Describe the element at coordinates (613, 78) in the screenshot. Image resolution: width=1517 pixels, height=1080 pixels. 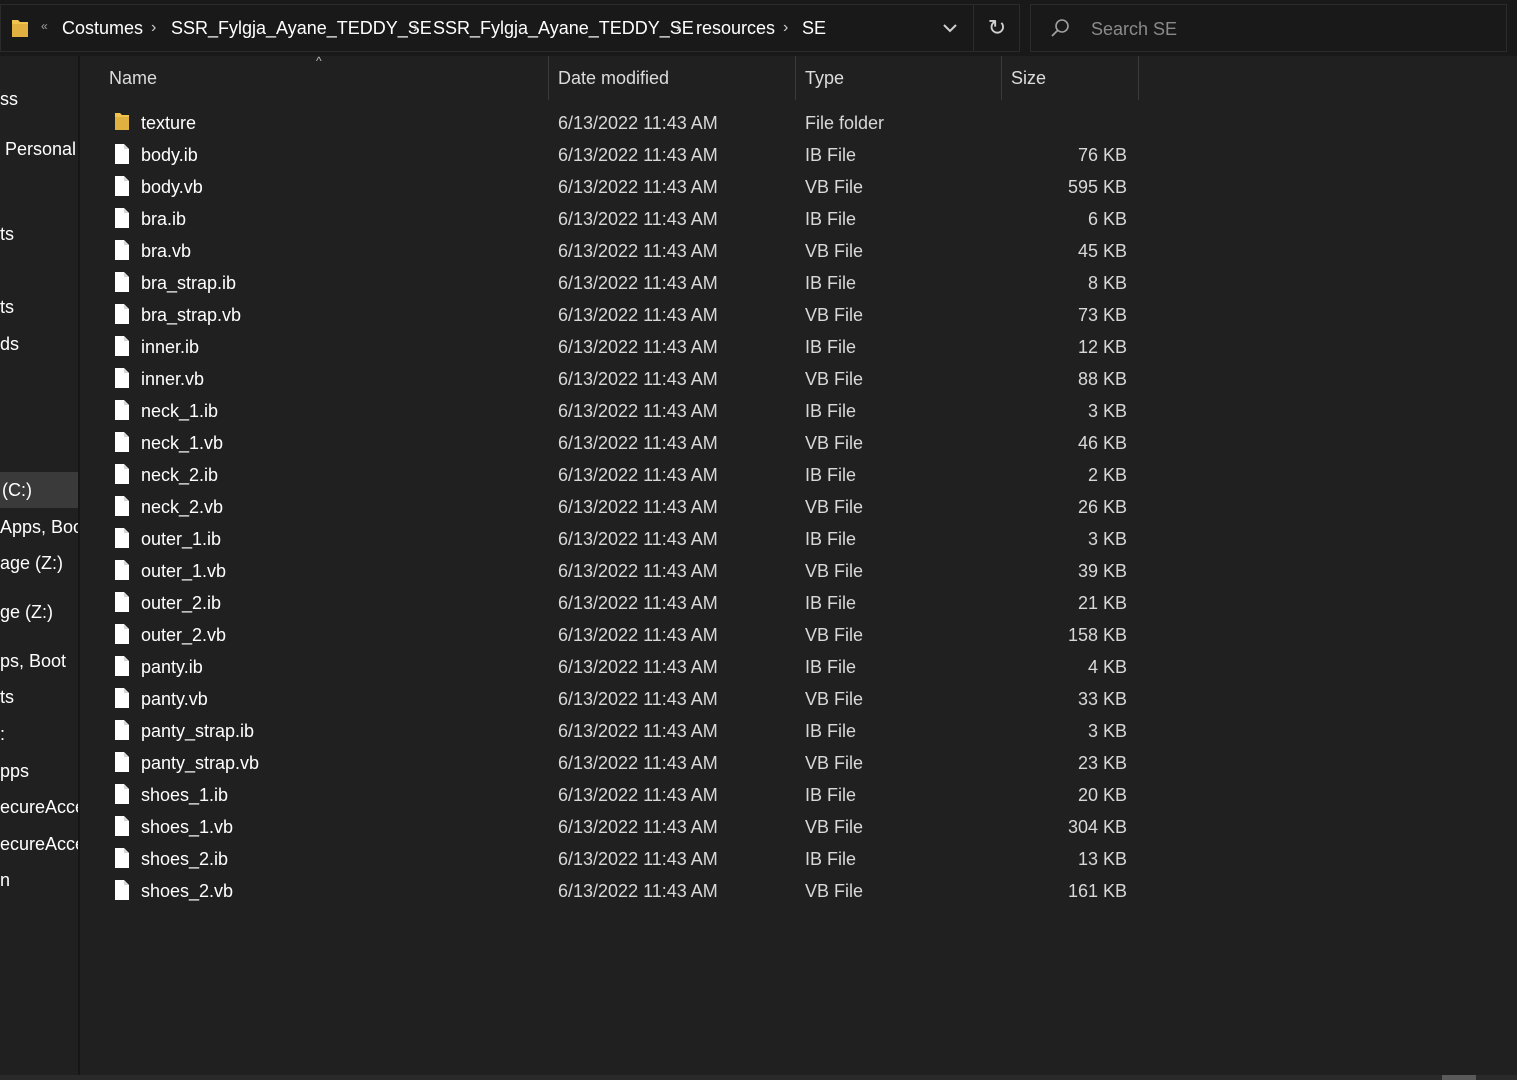
I see `column-header-date-modified: Date modified` at that location.